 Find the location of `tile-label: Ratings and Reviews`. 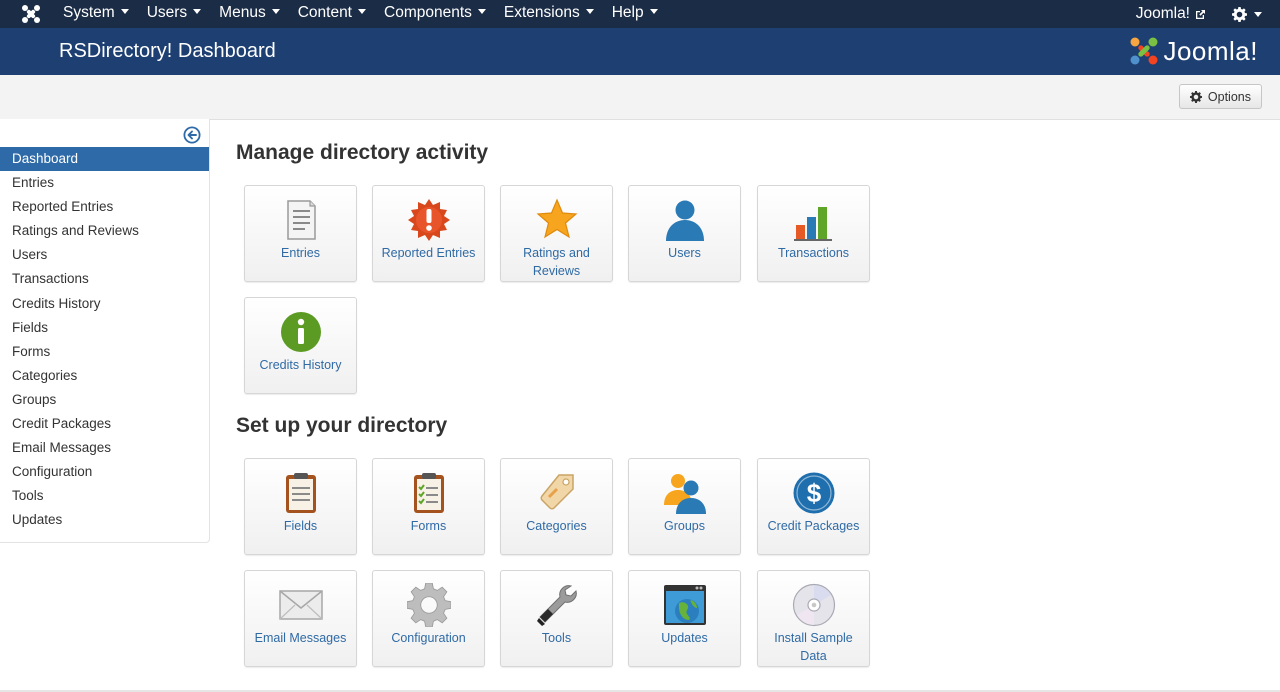

tile-label: Ratings and Reviews is located at coordinates (556, 262).